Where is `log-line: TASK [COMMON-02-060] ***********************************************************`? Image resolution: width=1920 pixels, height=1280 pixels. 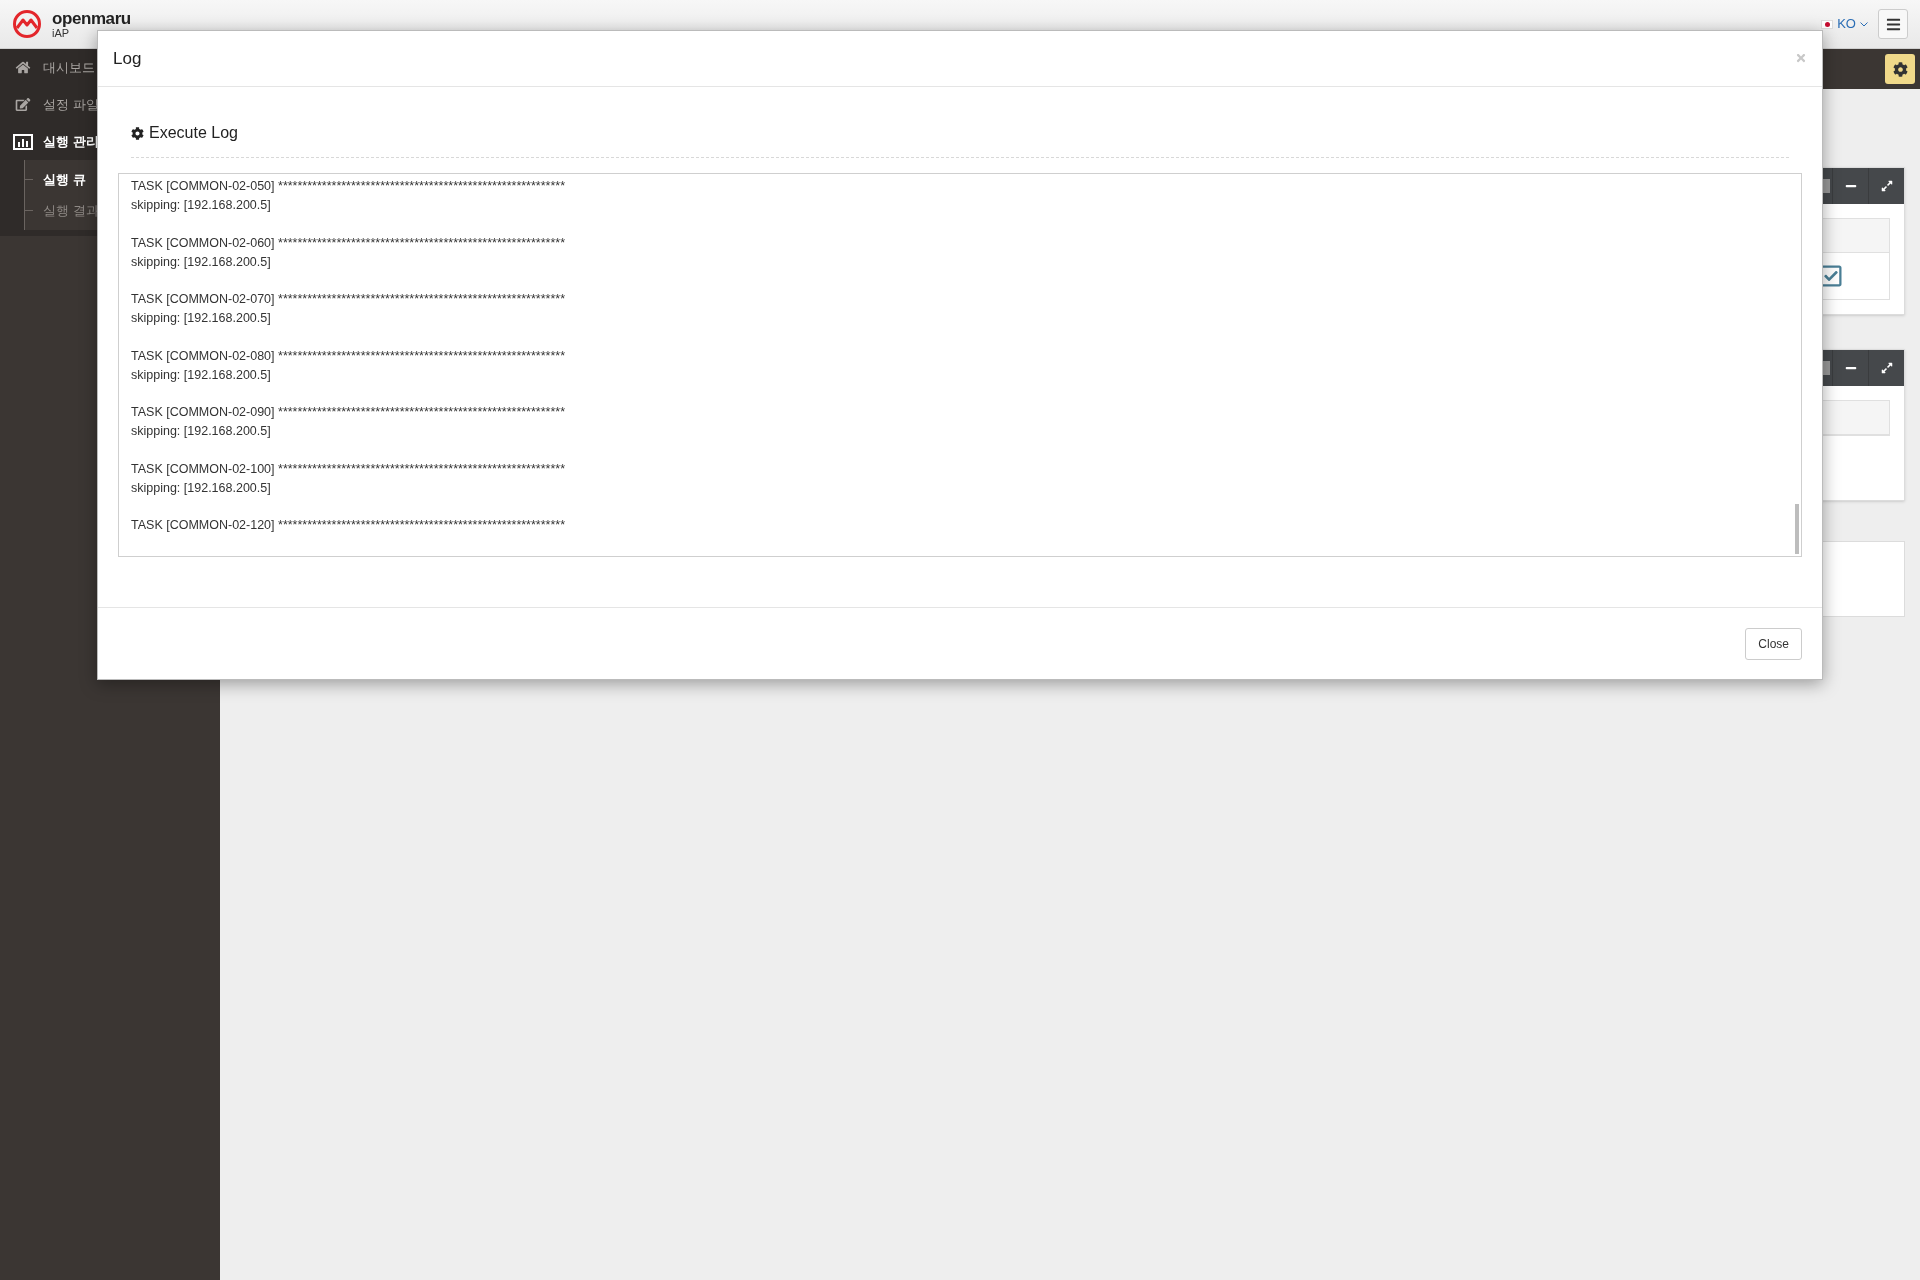
log-line: TASK [COMMON-02-060] *********************************************************** is located at coordinates (349, 243).